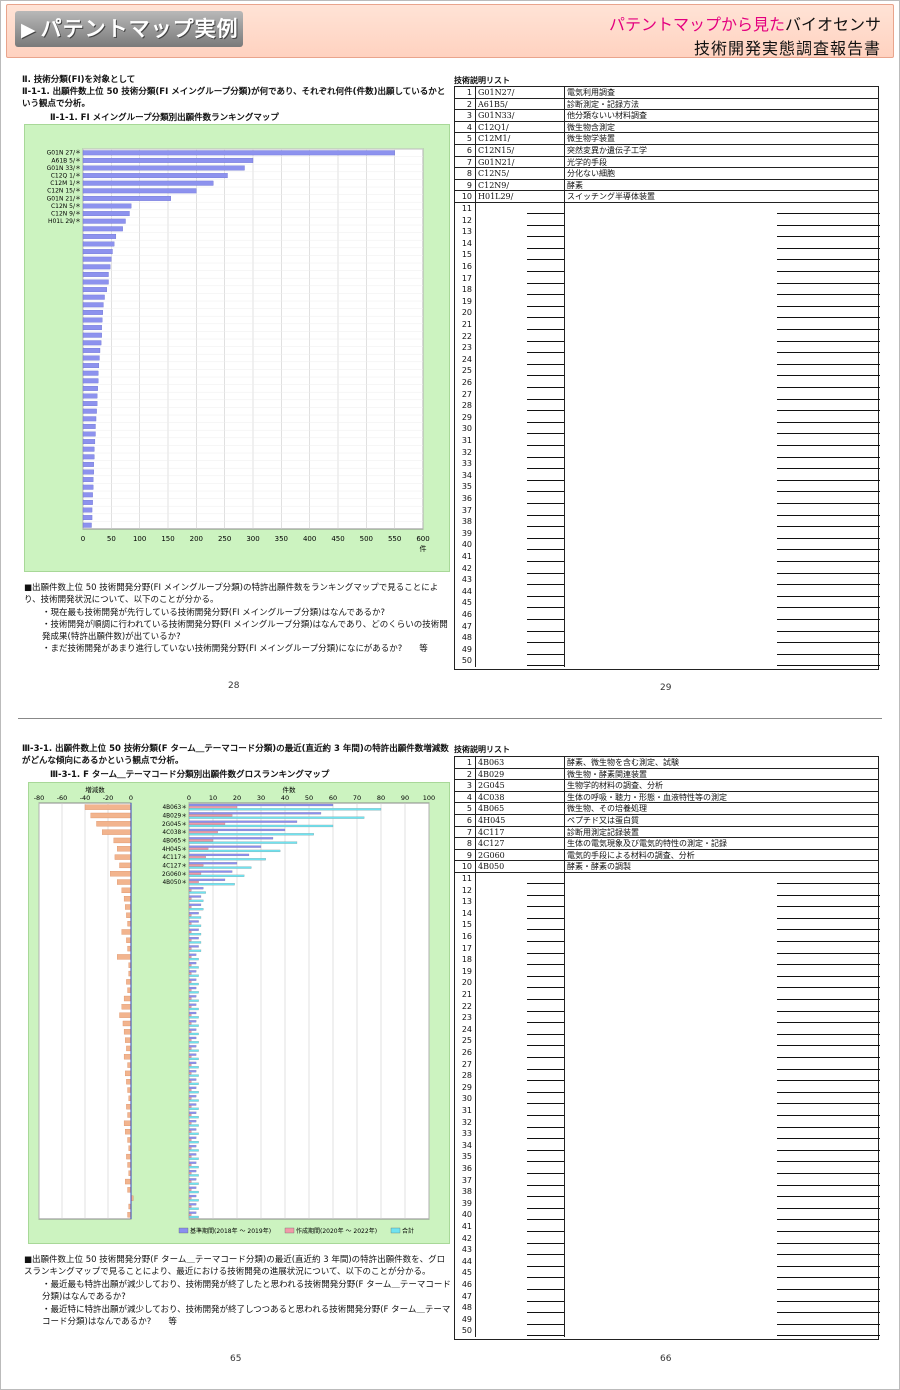 This screenshot has width=900, height=1390. I want to click on table-row: 25, so click(667, 371).